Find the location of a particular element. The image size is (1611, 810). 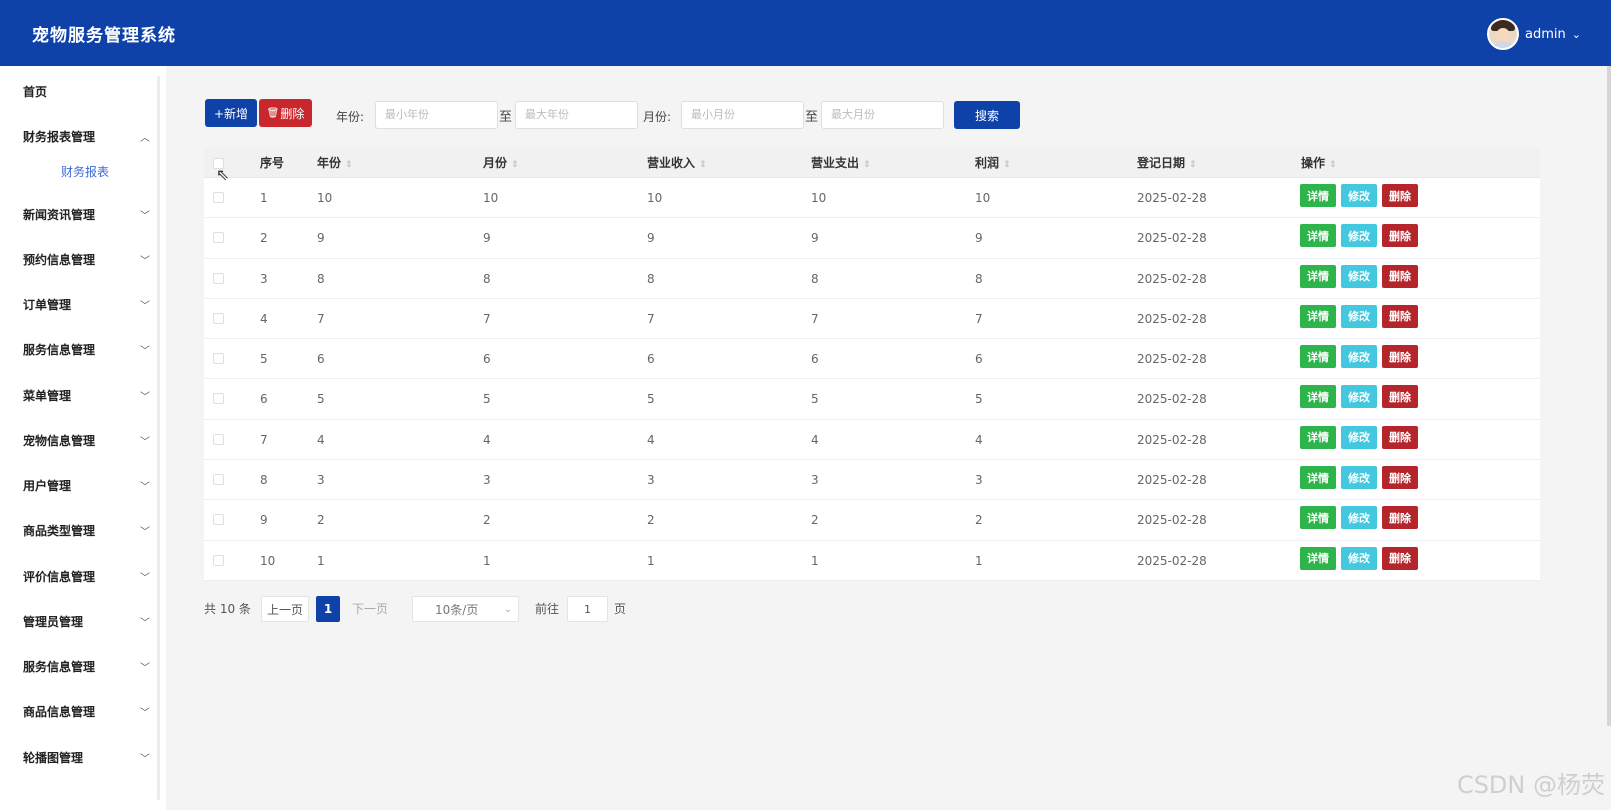

sidebar-item: 宠物信息管理 ﹀ is located at coordinates (80, 440).